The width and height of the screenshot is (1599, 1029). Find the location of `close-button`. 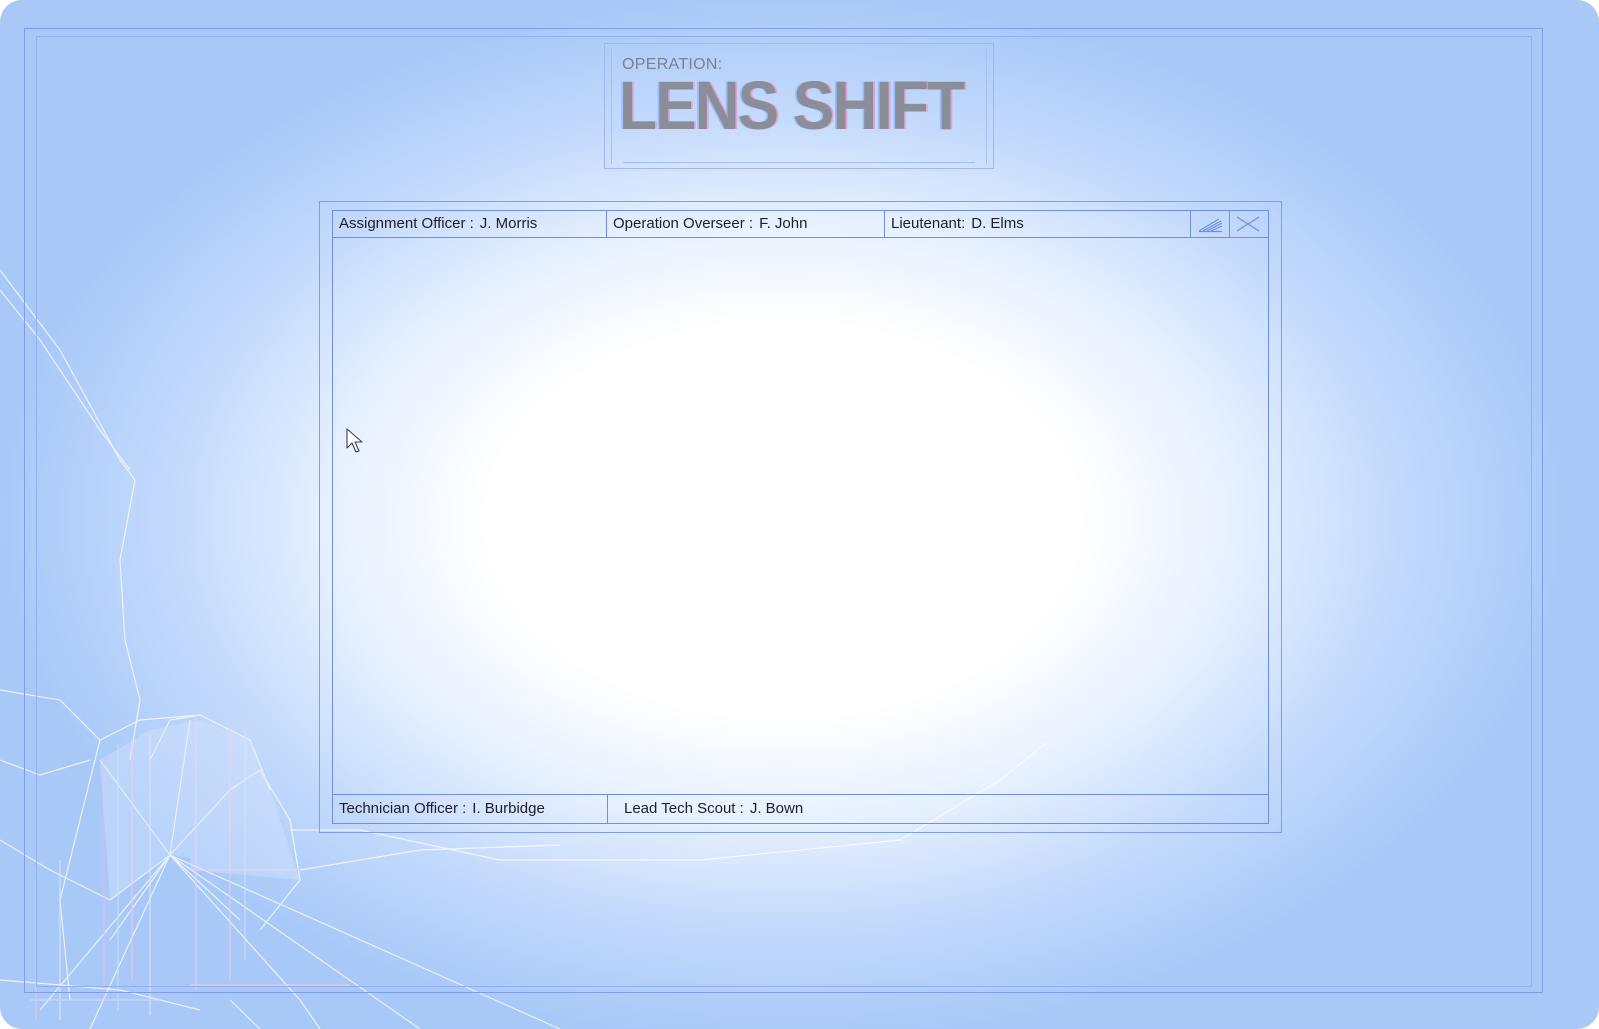

close-button is located at coordinates (1247, 224).